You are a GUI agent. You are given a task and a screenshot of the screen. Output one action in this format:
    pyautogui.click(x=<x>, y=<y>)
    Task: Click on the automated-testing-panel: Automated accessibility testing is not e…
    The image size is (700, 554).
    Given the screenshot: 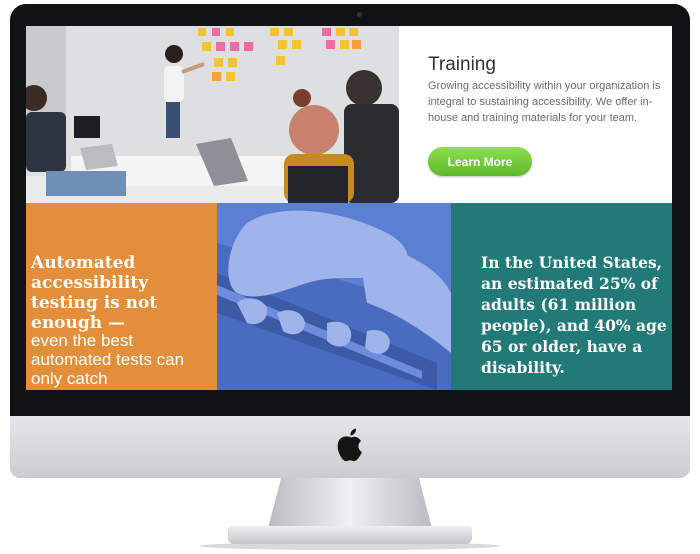 What is the action you would take?
    pyautogui.click(x=121, y=296)
    